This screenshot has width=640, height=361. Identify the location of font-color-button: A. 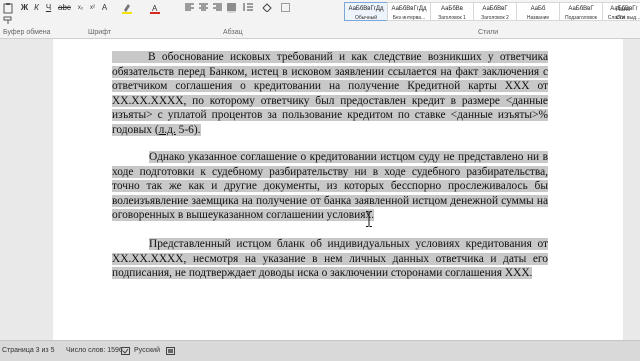
(155, 8).